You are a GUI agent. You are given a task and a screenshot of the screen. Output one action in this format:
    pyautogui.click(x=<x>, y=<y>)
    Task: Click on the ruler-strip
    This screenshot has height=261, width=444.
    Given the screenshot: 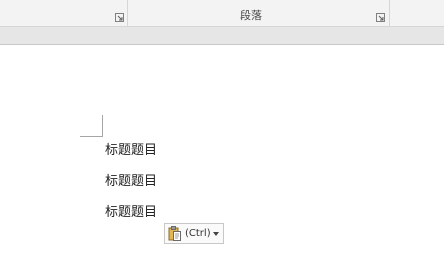 What is the action you would take?
    pyautogui.click(x=222, y=36)
    